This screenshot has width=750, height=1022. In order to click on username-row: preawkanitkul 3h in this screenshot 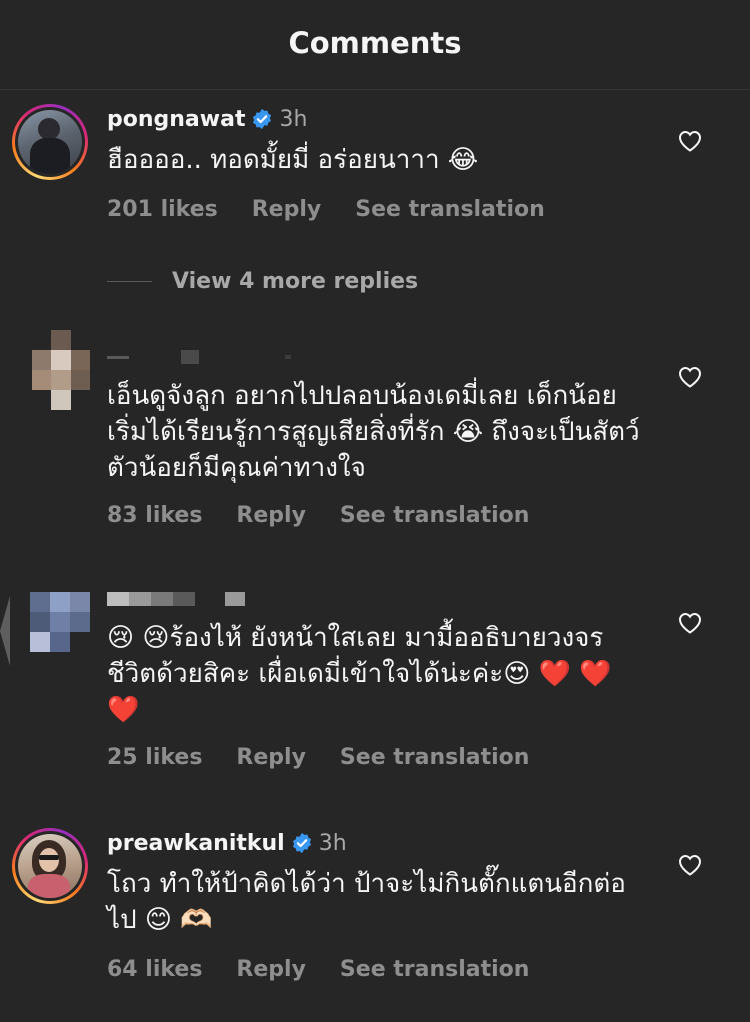, I will do `click(227, 843)`.